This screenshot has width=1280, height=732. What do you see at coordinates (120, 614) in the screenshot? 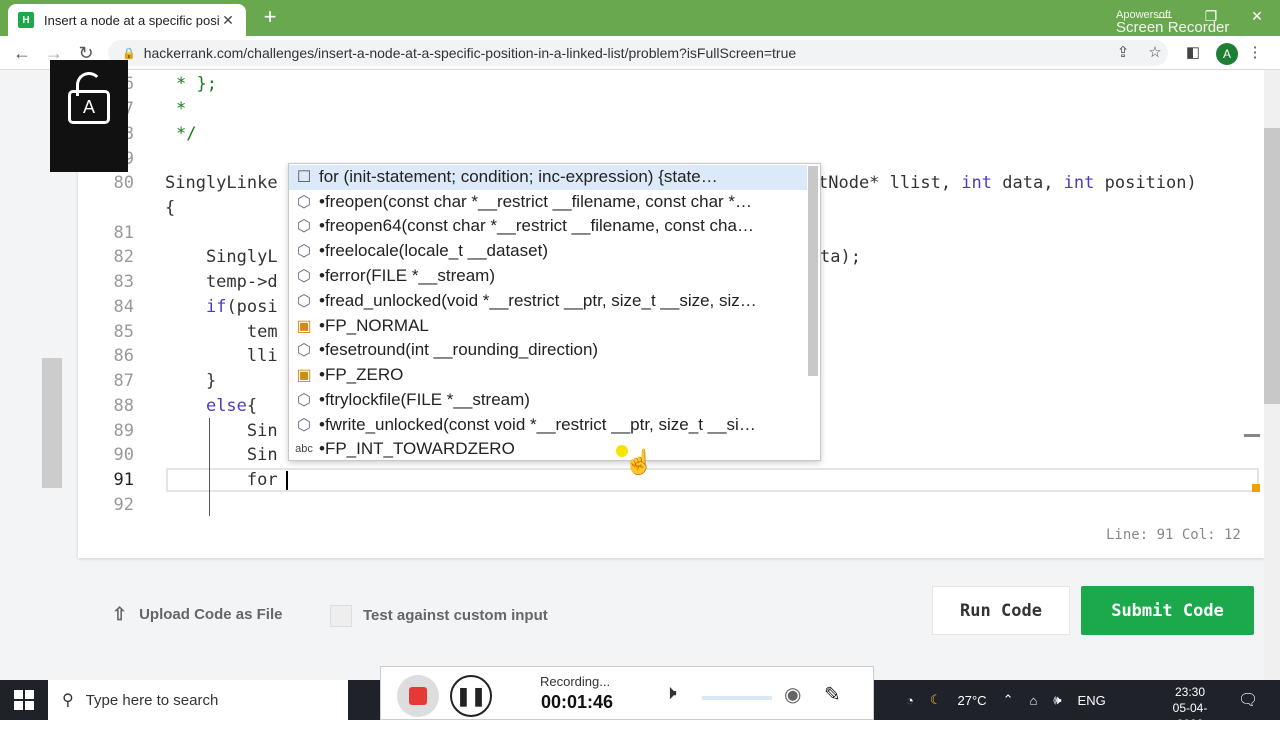
I see `upload-icon: ⇧` at bounding box center [120, 614].